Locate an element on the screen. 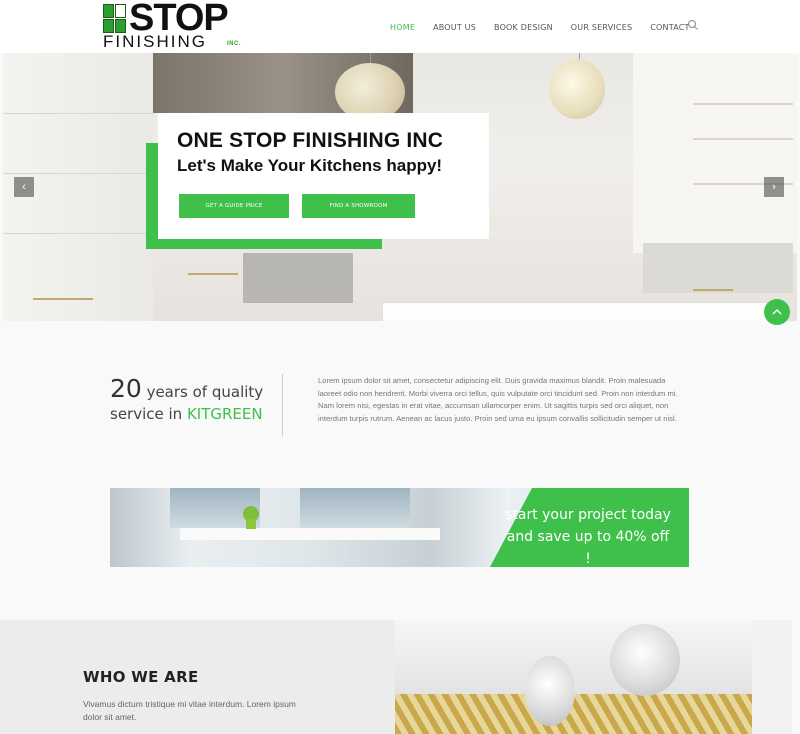 This screenshot has width=800, height=734. nav-item-home: HOME is located at coordinates (402, 27).